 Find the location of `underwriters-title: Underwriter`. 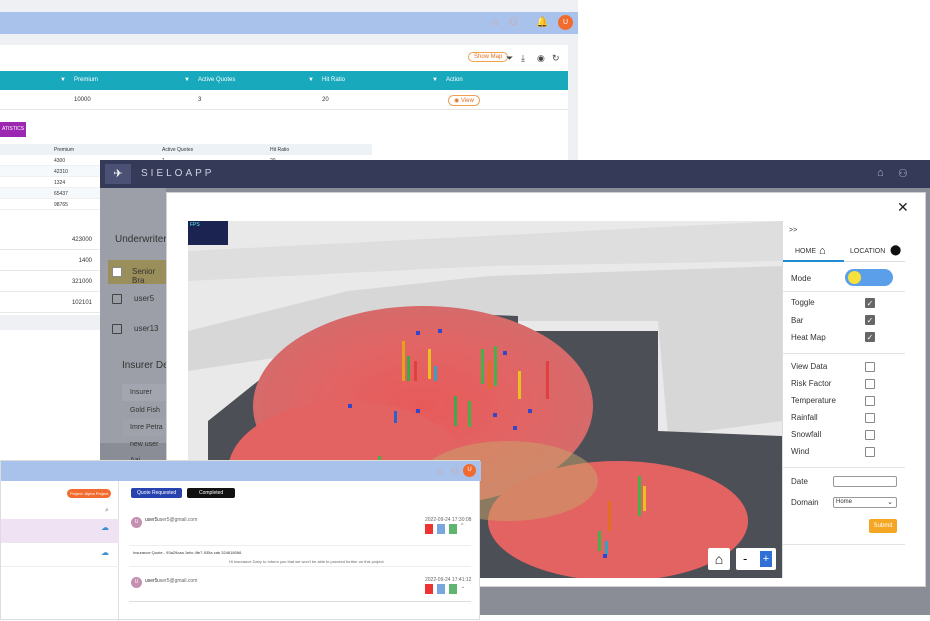

underwriters-title: Underwriter is located at coordinates (141, 239).